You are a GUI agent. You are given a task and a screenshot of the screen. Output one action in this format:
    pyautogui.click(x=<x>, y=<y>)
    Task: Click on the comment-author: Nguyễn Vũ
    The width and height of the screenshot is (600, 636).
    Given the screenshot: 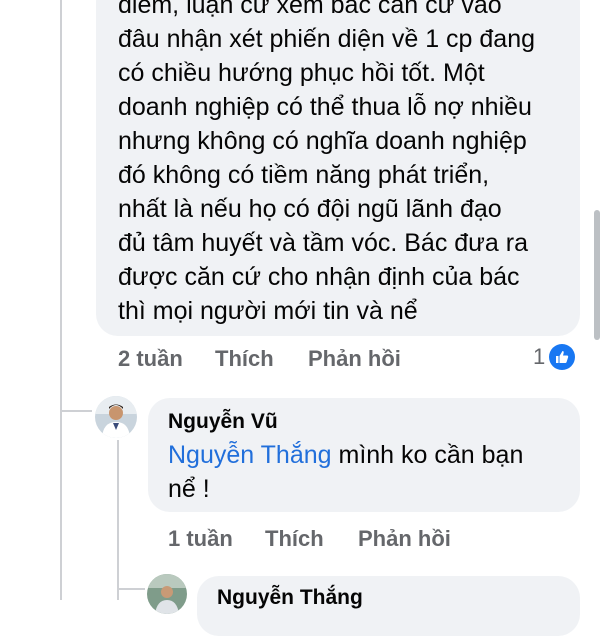 What is the action you would take?
    pyautogui.click(x=223, y=422)
    